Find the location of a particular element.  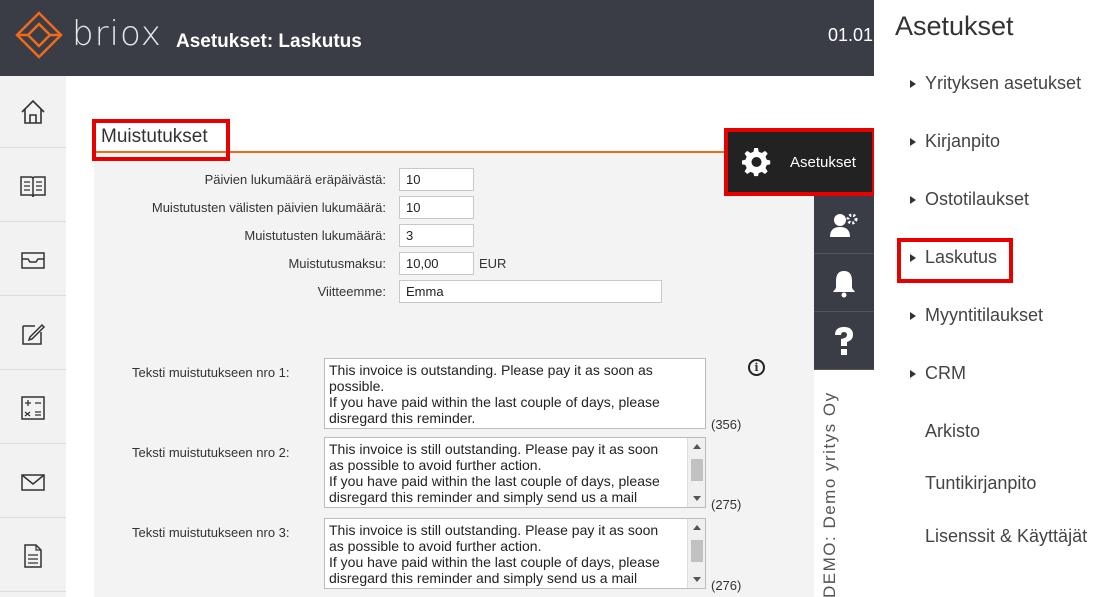

nav-inbox is located at coordinates (33, 260).